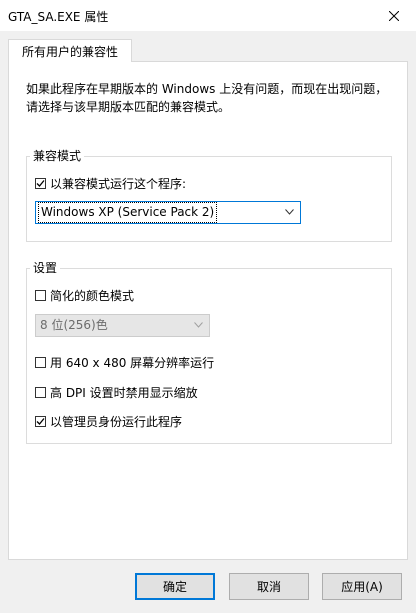 The height and width of the screenshot is (613, 416). I want to click on title-bar: GTA_SA.EXE 属性, so click(208, 15).